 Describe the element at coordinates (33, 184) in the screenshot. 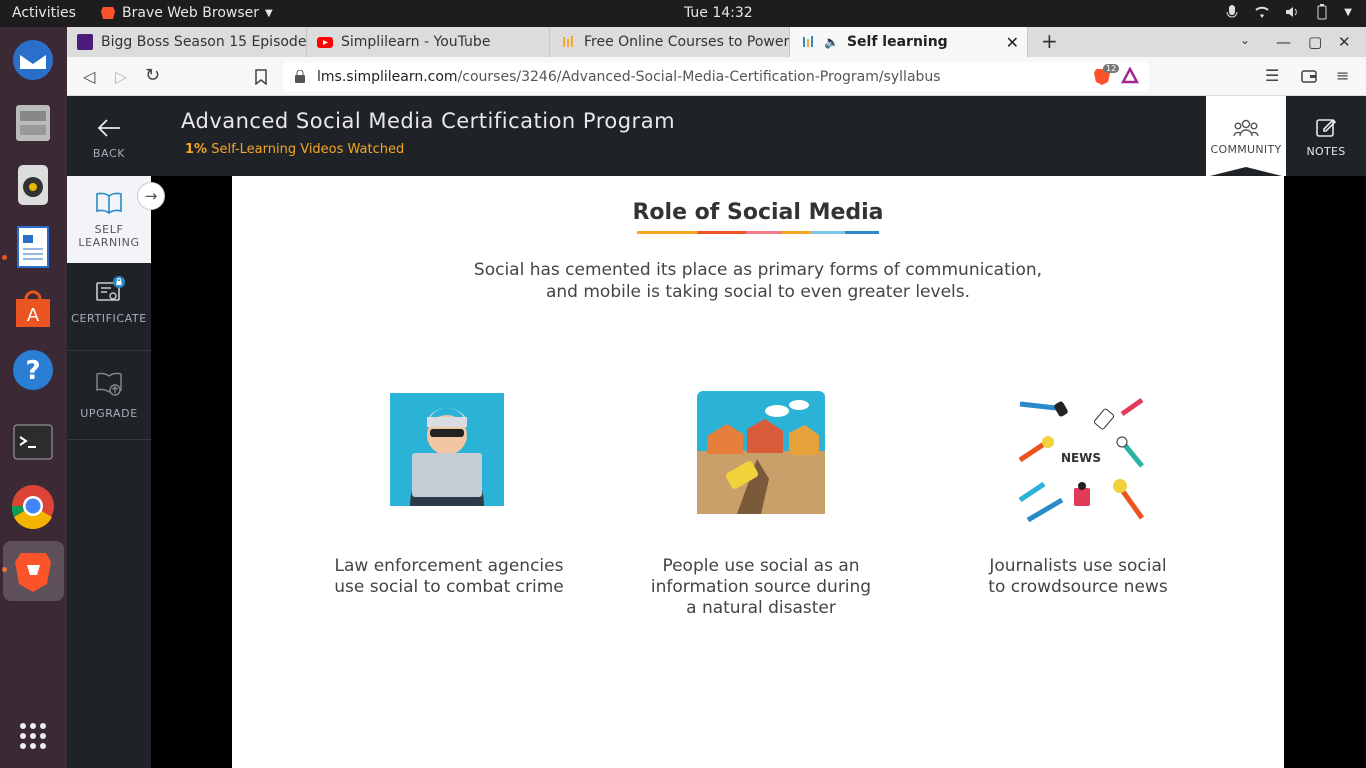

I see `rhythmbox-icon` at that location.